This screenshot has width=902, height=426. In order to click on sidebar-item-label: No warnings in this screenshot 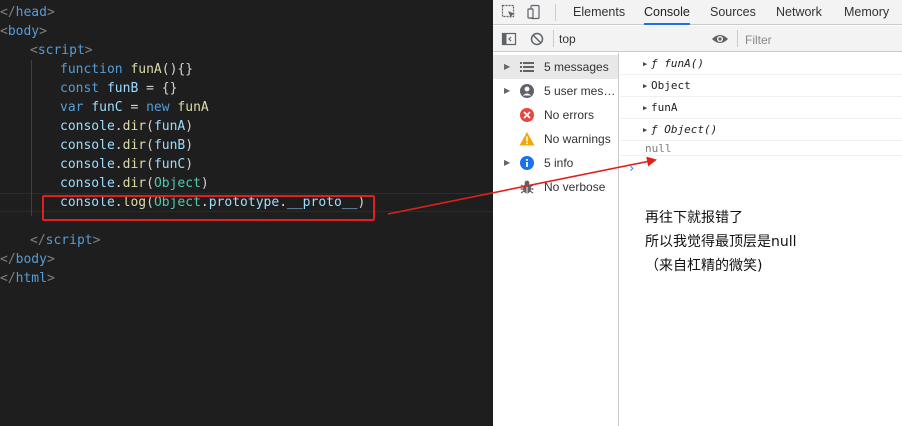, I will do `click(577, 139)`.